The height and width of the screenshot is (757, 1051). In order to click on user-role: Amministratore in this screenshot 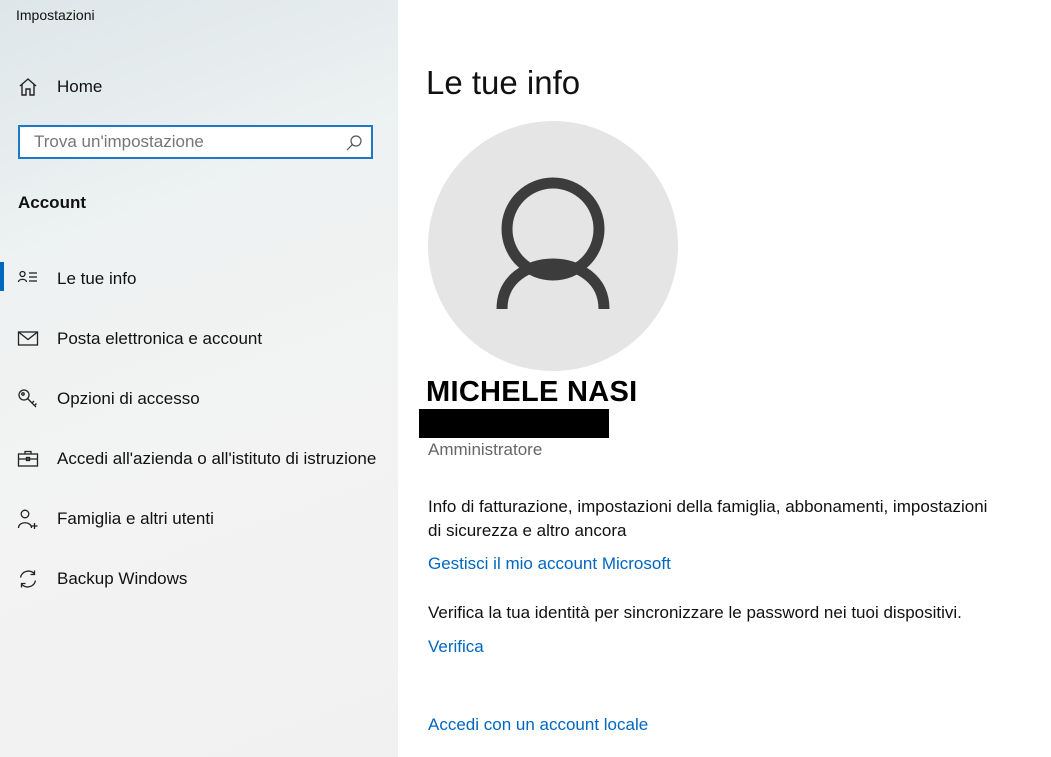, I will do `click(485, 449)`.